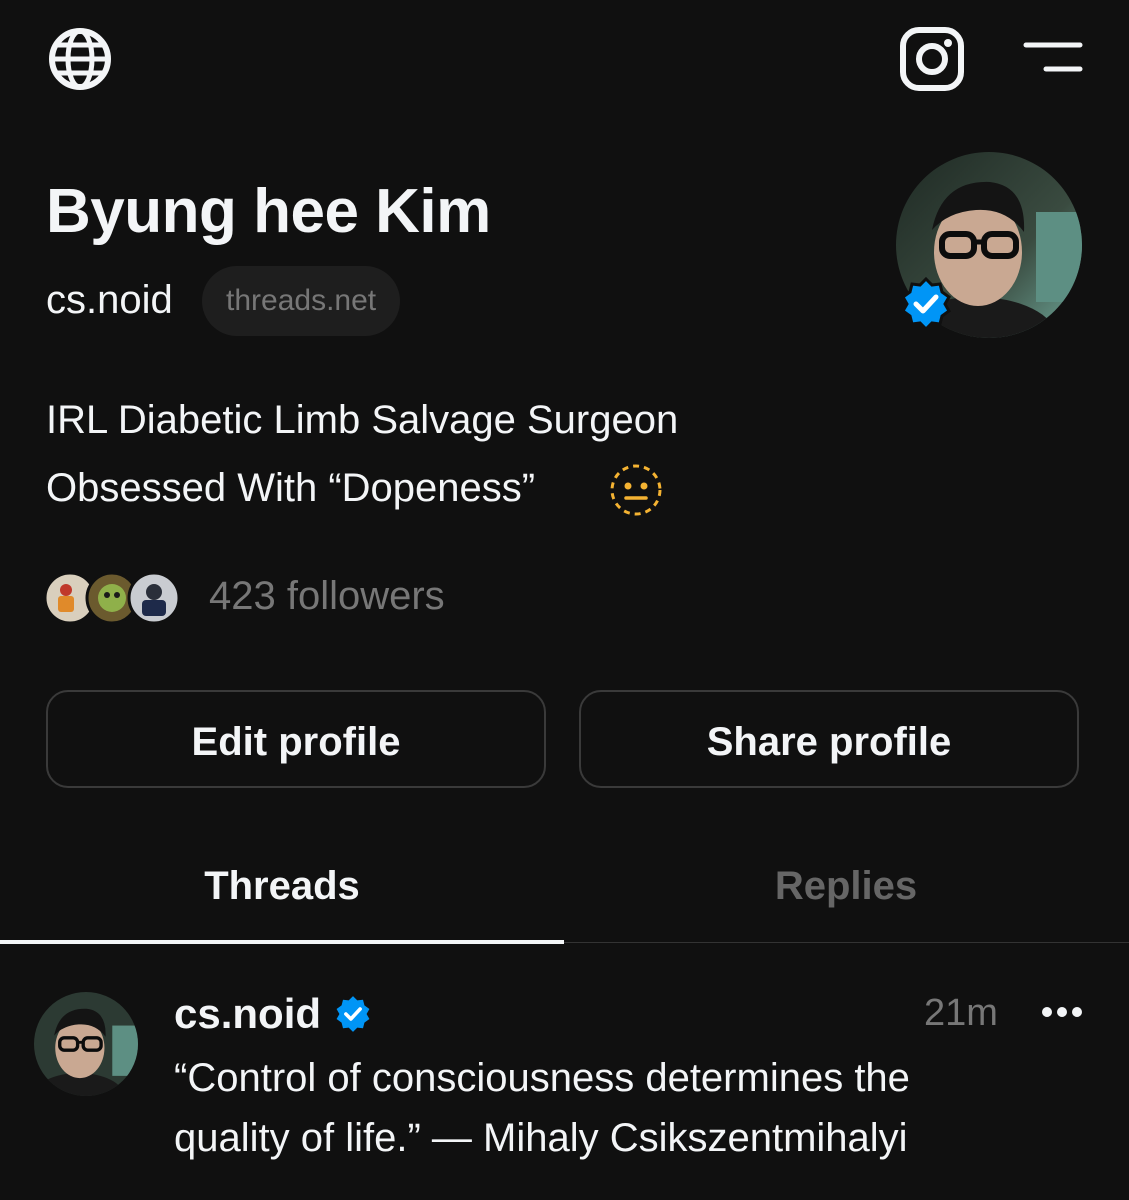  Describe the element at coordinates (109, 300) in the screenshot. I see `profile-handle: cs.noid` at that location.